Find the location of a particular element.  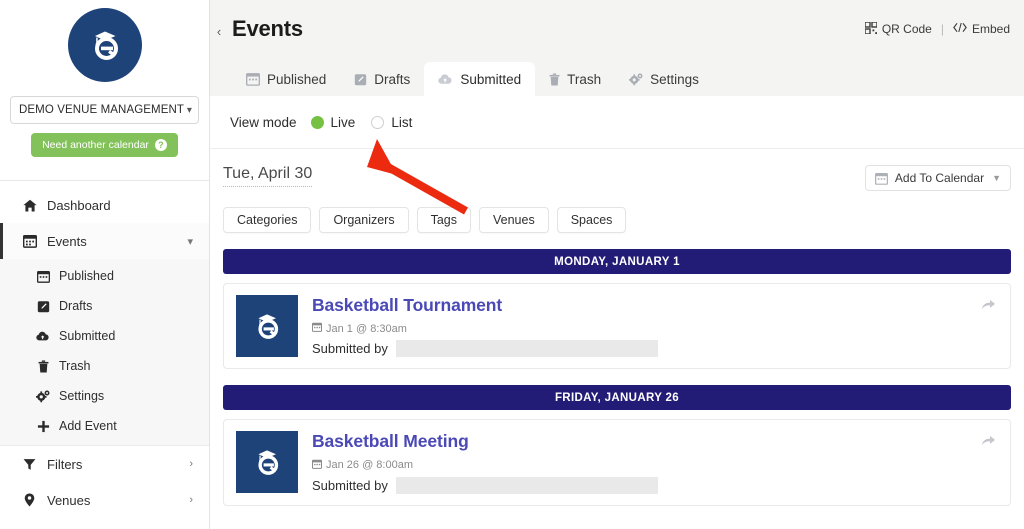

venue-select-value: DEMO VENUE MANAGEMENT is located at coordinates (101, 110).